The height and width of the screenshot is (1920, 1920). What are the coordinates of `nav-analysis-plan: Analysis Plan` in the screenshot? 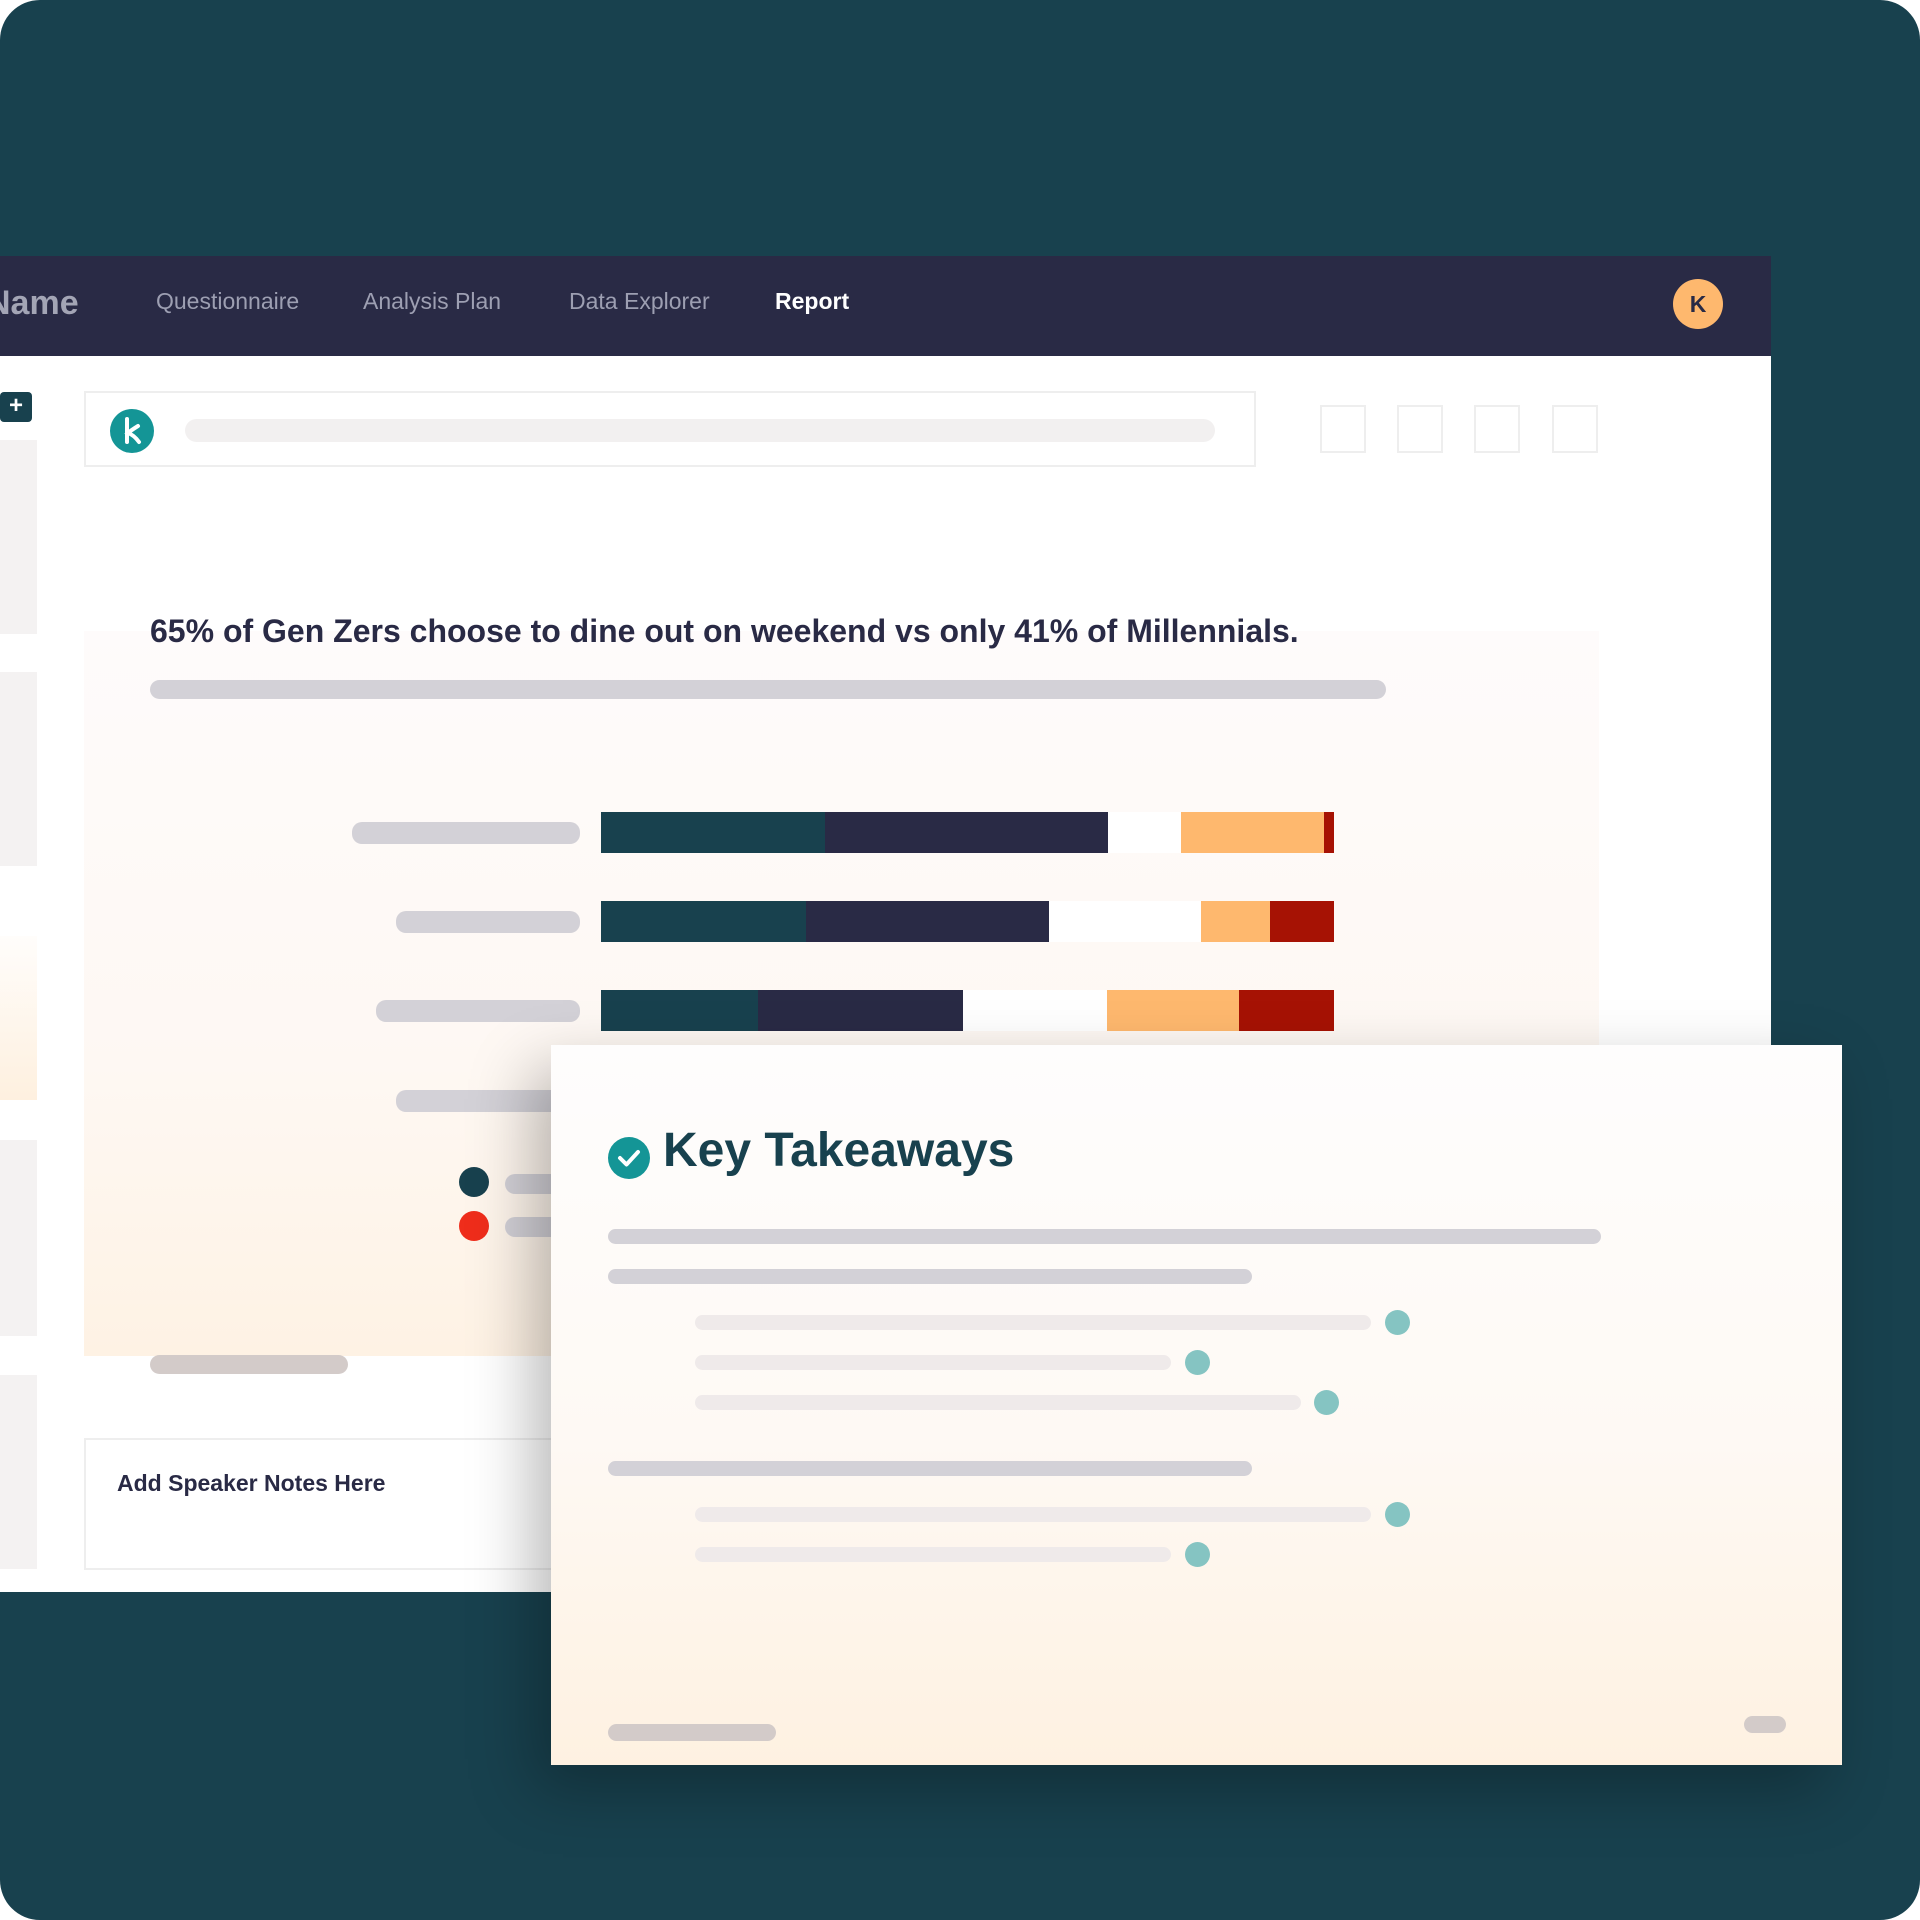 It's located at (432, 301).